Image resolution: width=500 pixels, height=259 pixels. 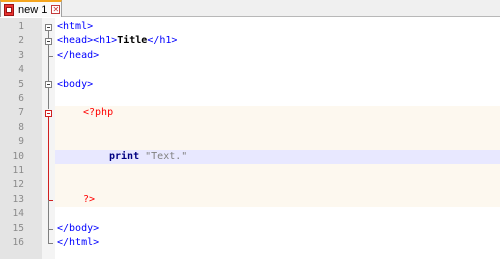 What do you see at coordinates (21, 41) in the screenshot?
I see `line-number: 2` at bounding box center [21, 41].